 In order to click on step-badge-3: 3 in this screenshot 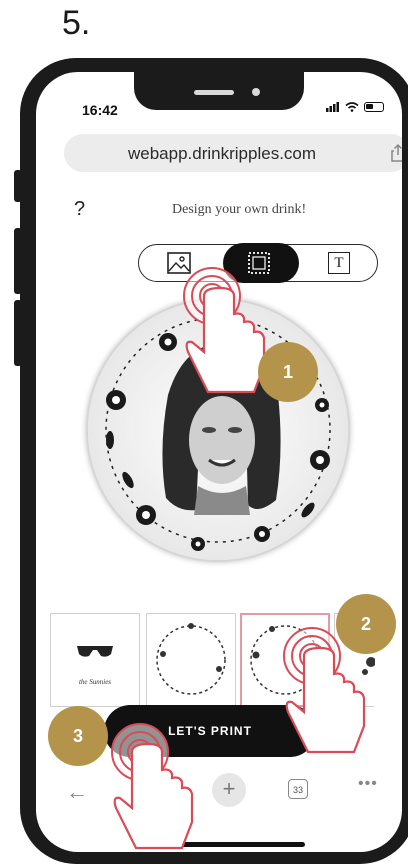, I will do `click(78, 736)`.